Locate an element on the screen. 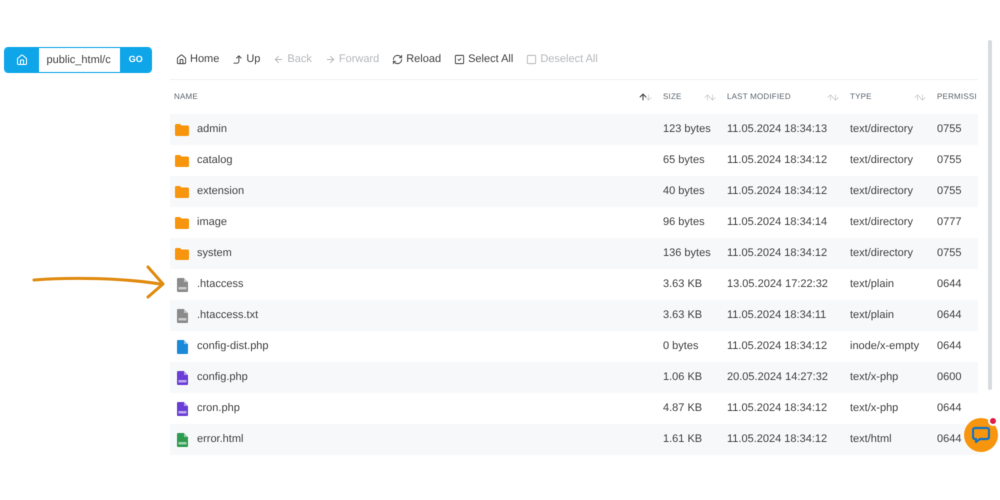  table-cell-text: 4.87 KB is located at coordinates (683, 408).